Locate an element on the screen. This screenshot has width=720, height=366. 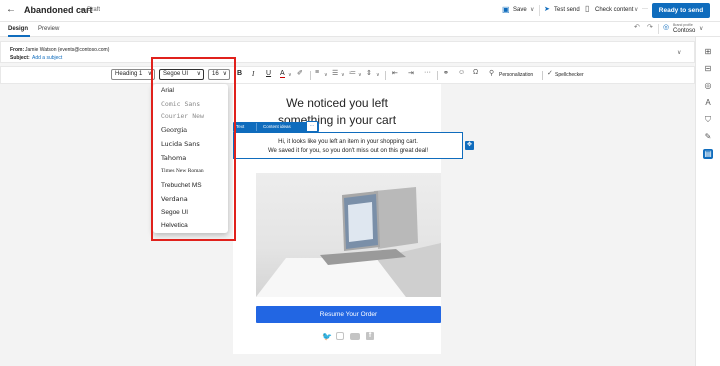
highlight-annotation-box is located at coordinates (193, 149).